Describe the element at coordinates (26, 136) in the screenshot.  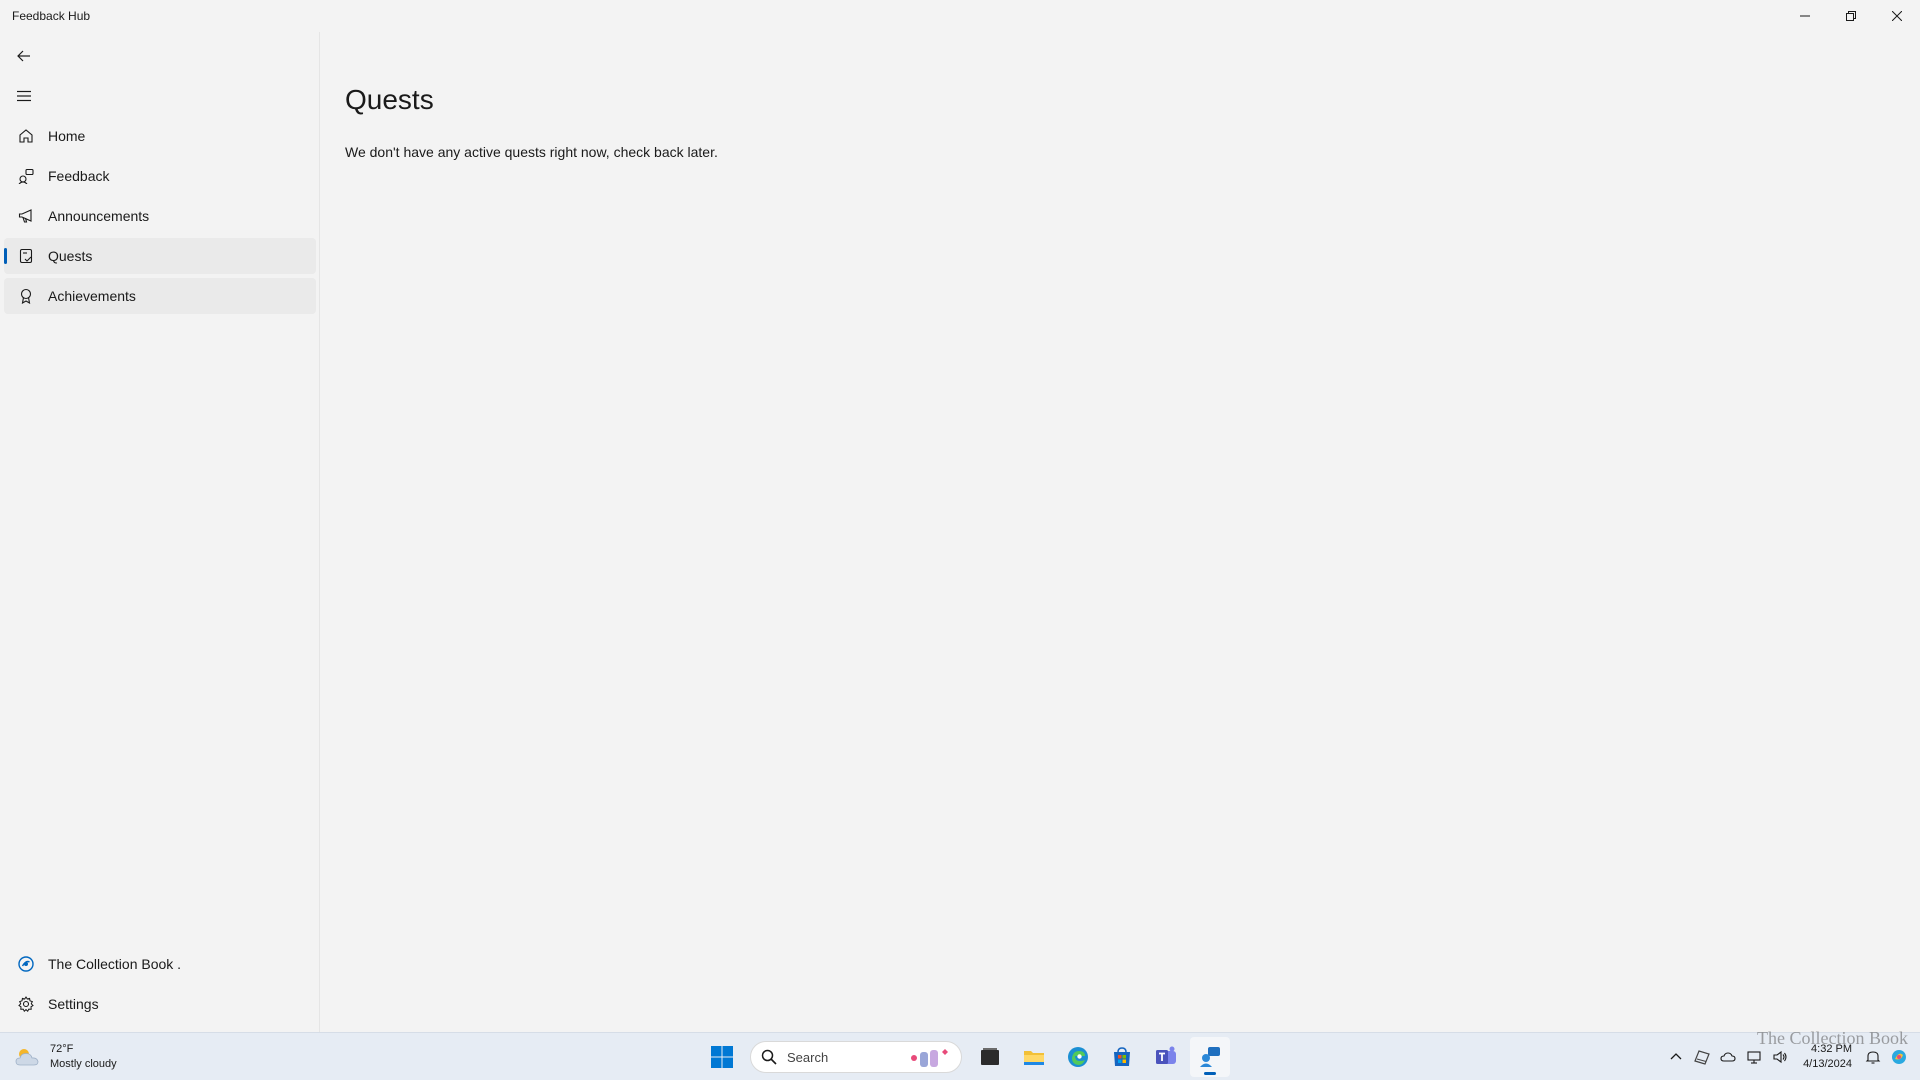
I see `home-icon` at that location.